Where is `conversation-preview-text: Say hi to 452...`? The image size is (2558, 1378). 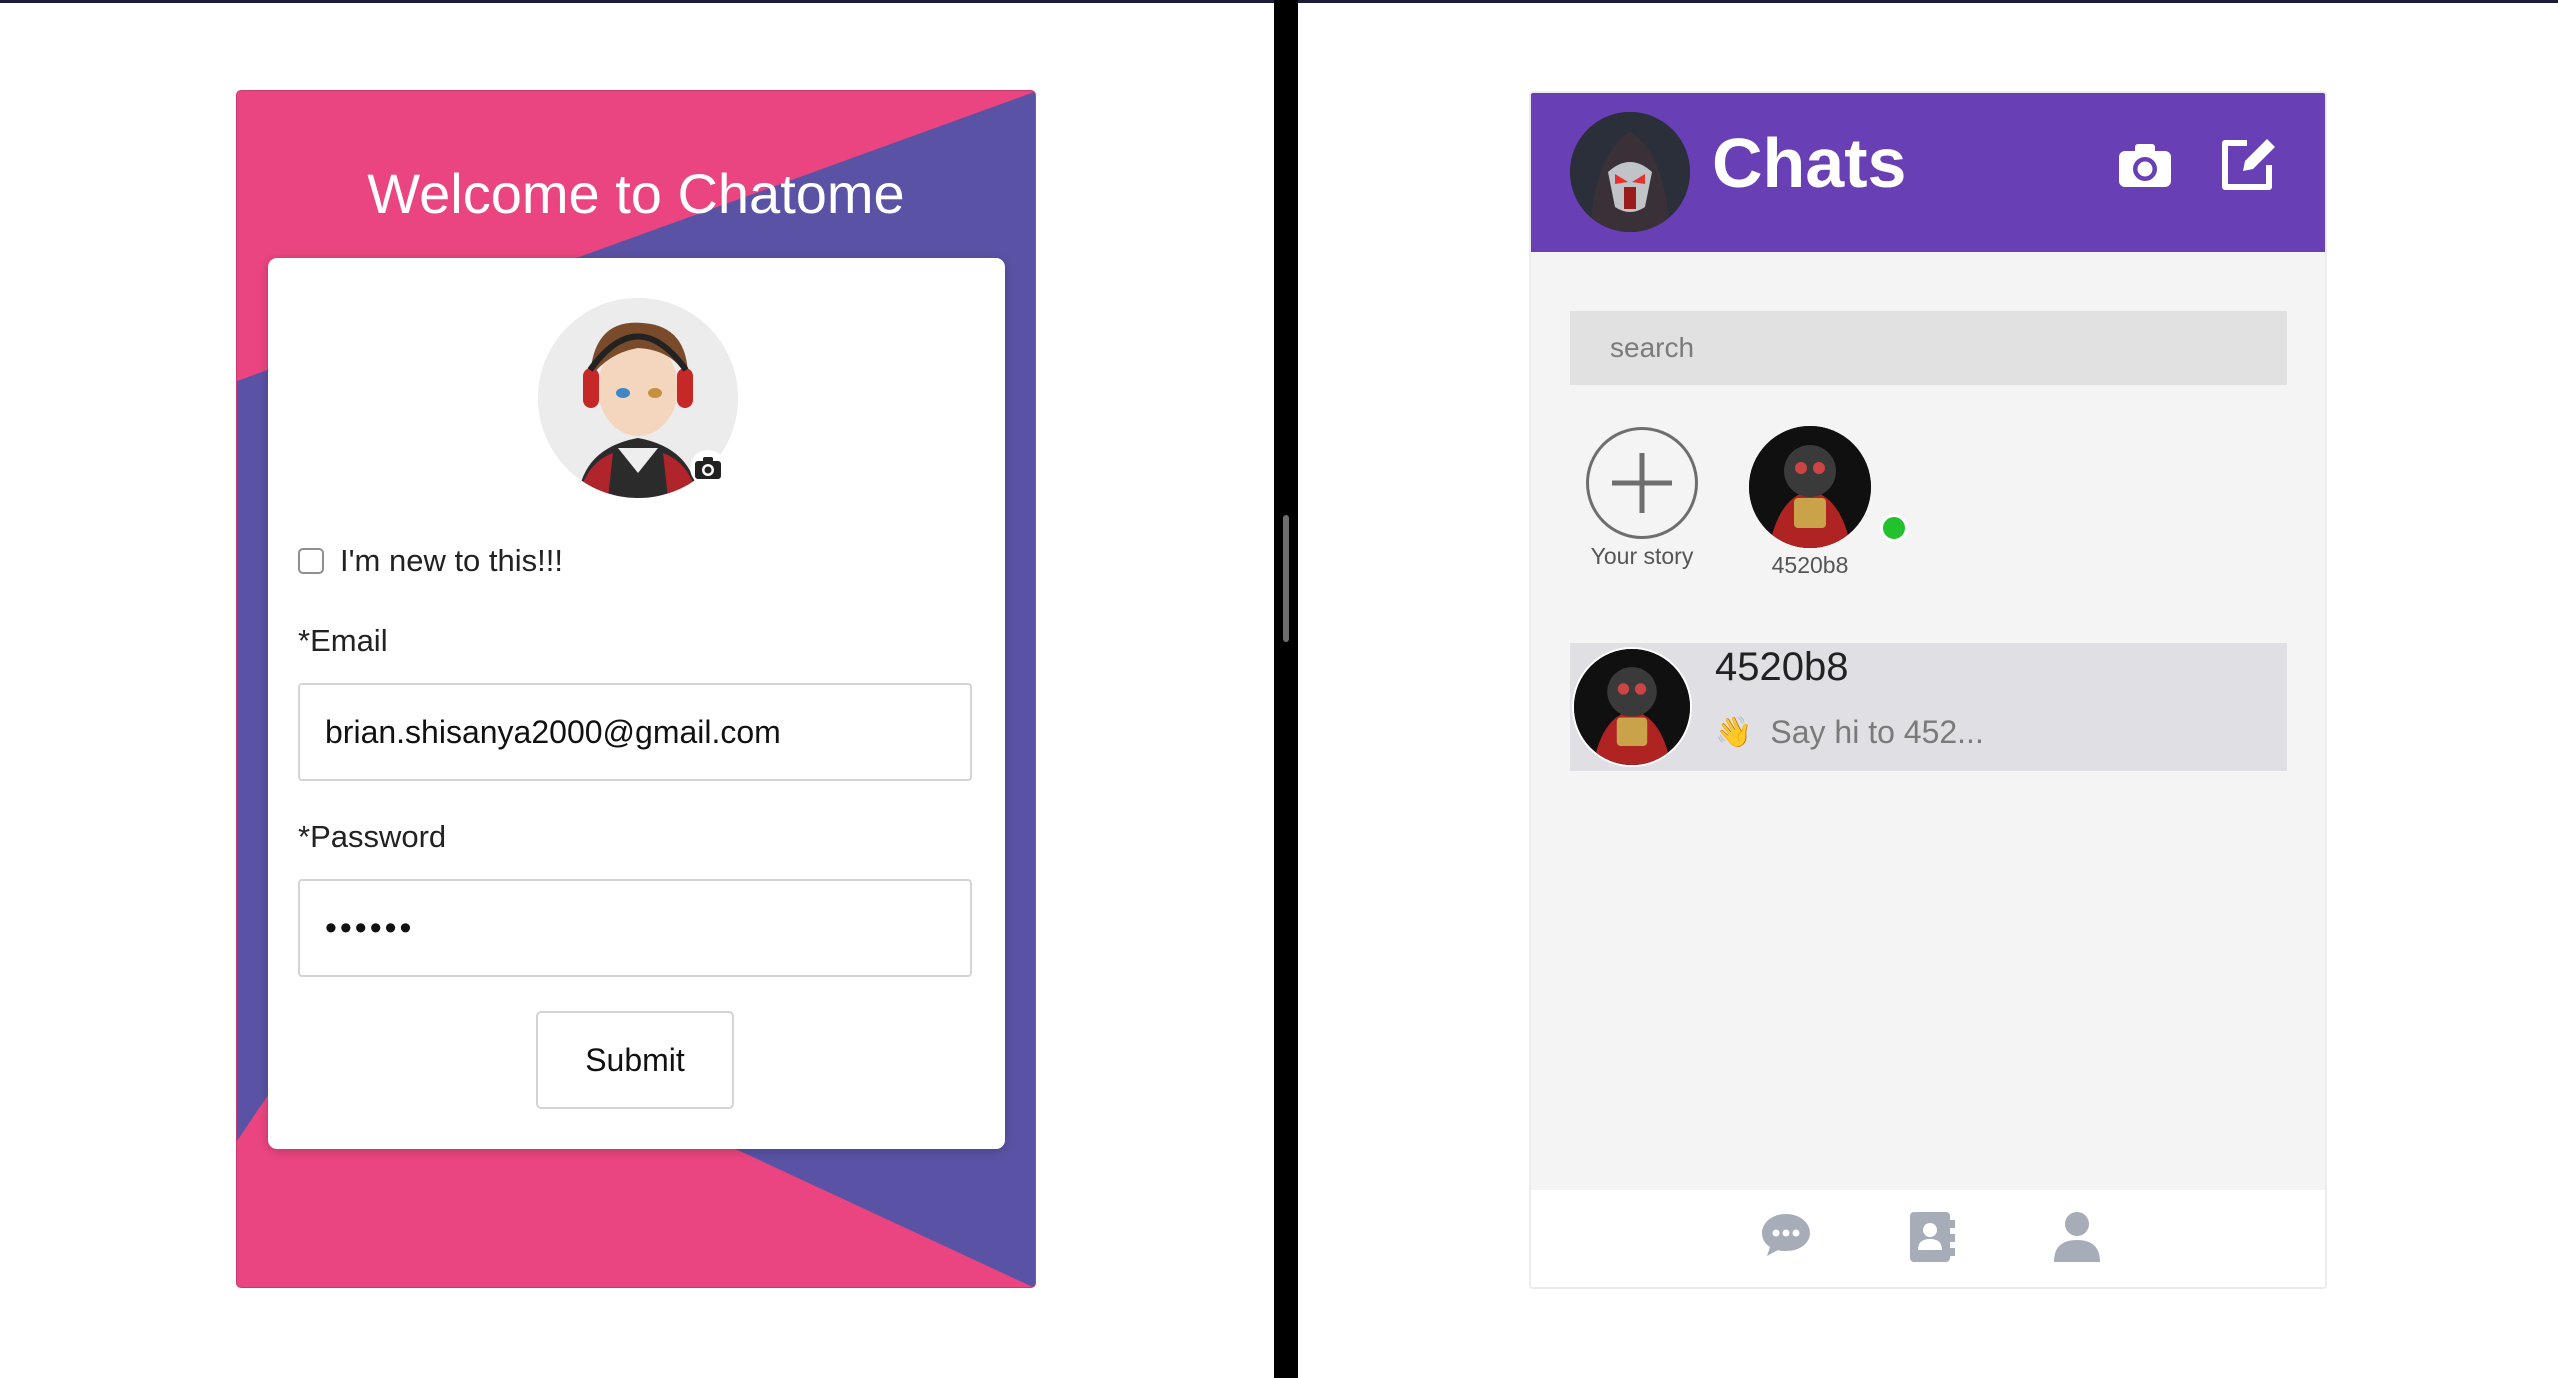
conversation-preview-text: Say hi to 452... is located at coordinates (1877, 732).